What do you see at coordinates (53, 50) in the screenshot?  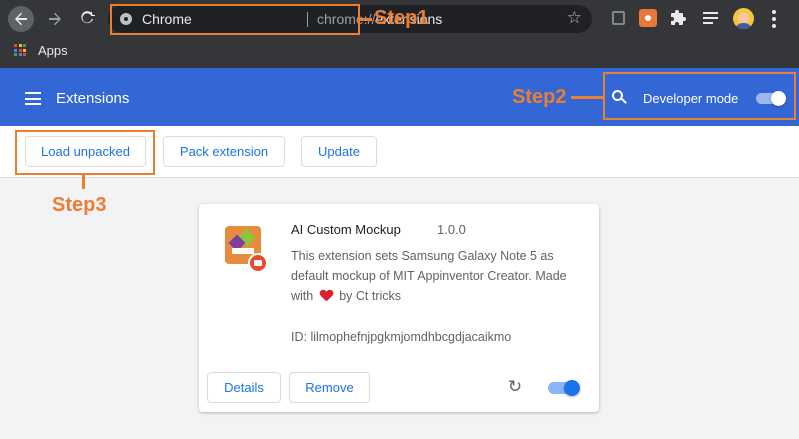 I see `bookmark-apps: Apps` at bounding box center [53, 50].